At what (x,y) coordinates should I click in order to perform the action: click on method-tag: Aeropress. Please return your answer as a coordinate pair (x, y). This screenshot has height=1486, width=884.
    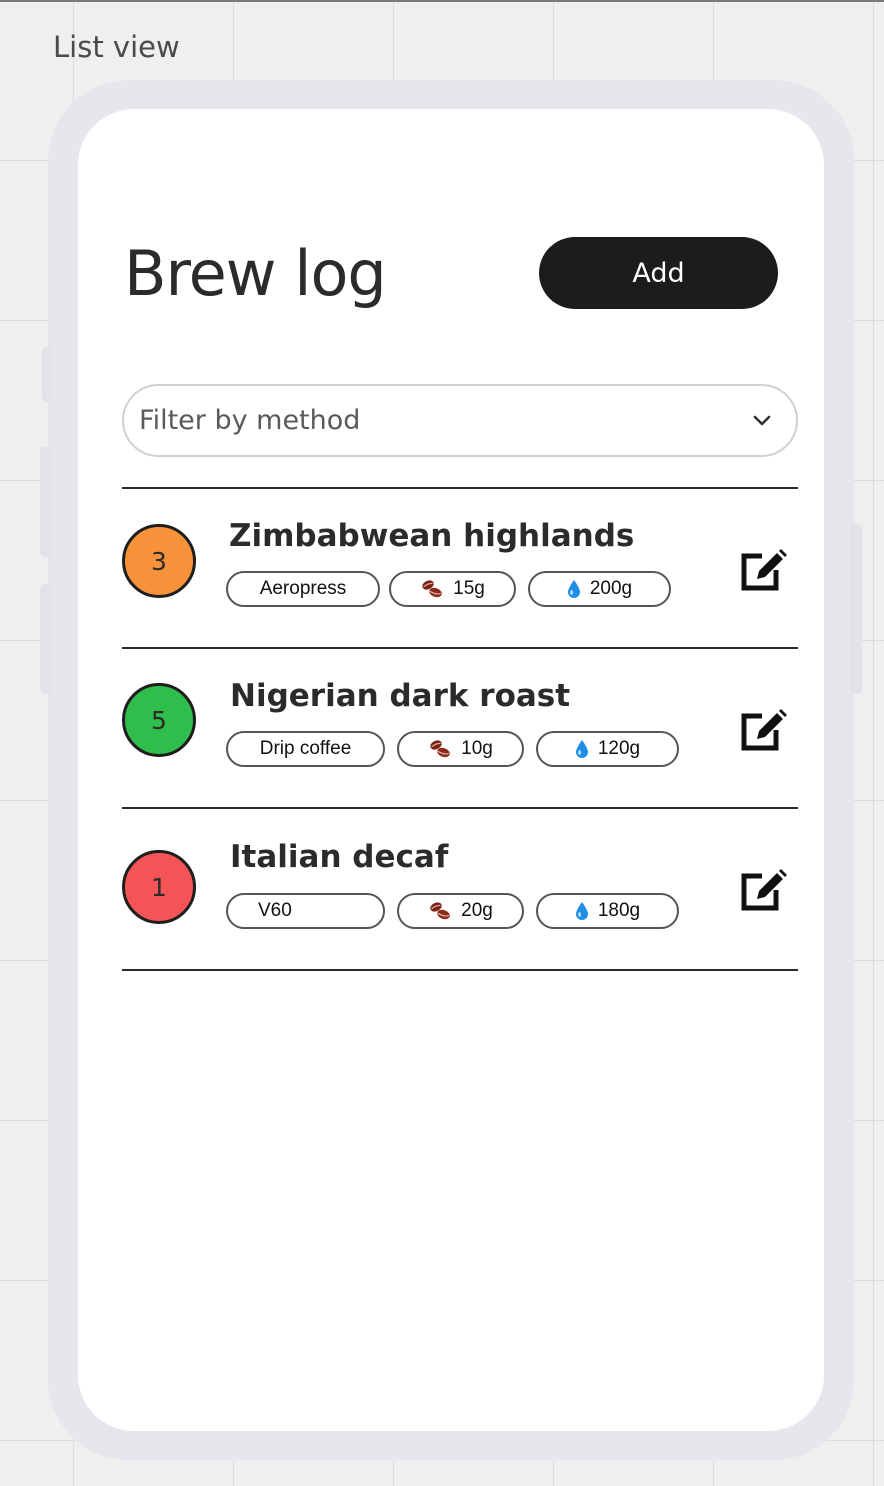
    Looking at the image, I should click on (303, 589).